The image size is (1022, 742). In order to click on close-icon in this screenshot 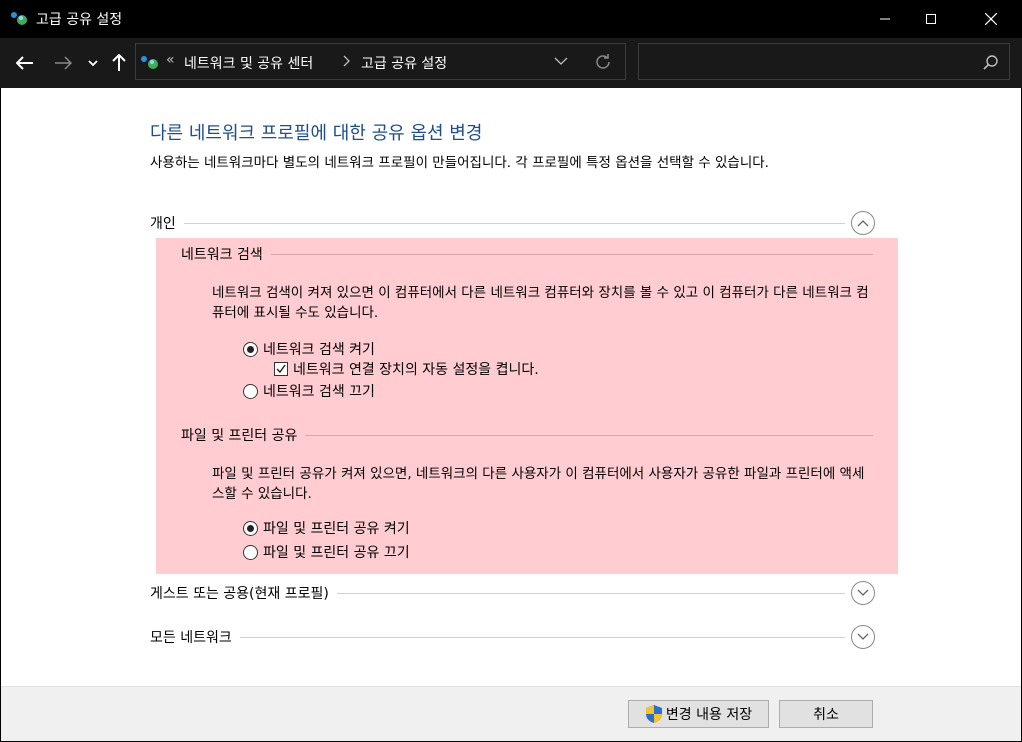, I will do `click(991, 19)`.